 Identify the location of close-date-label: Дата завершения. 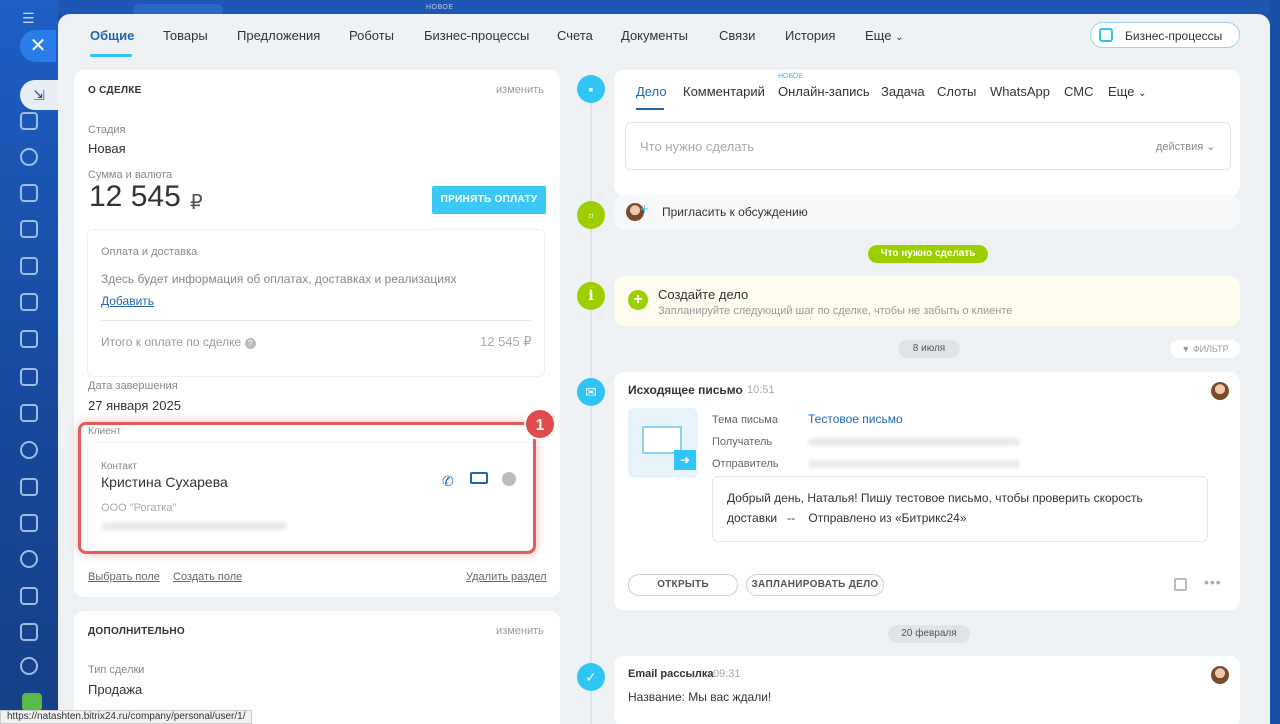
(133, 386).